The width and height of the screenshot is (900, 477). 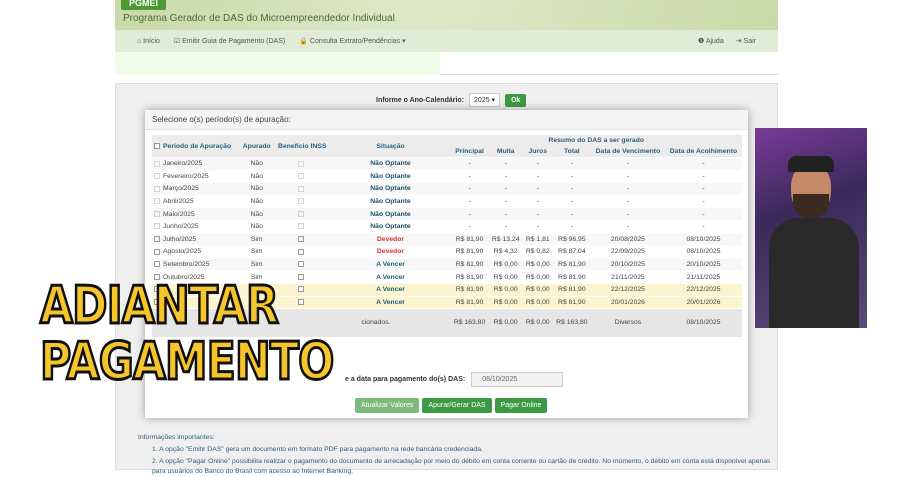 I want to click on vencimento-cell: 22/09/2025, so click(x=627, y=252).